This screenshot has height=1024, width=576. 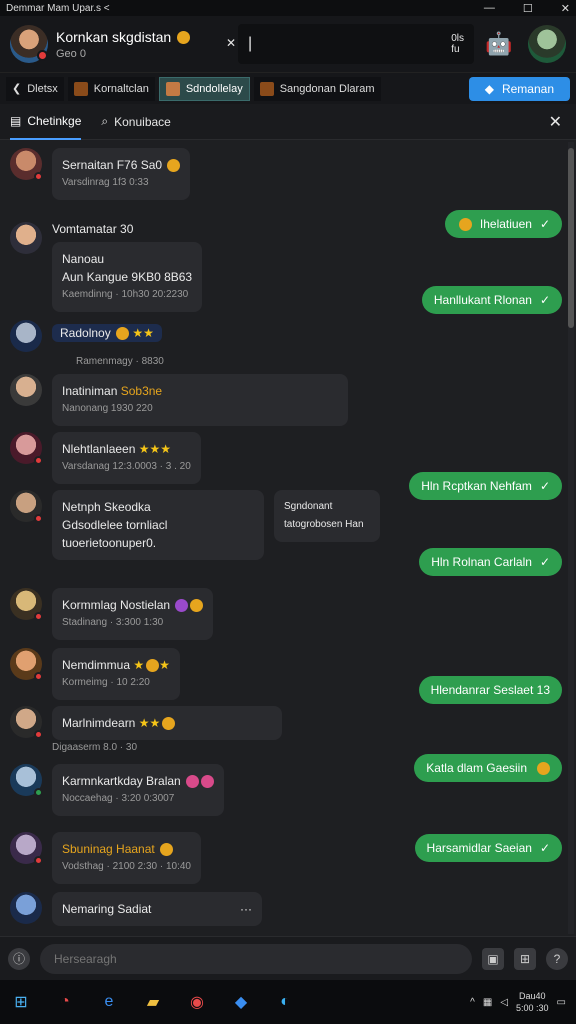 What do you see at coordinates (519, 88) in the screenshot?
I see `action-button: ◆ Remanan` at bounding box center [519, 88].